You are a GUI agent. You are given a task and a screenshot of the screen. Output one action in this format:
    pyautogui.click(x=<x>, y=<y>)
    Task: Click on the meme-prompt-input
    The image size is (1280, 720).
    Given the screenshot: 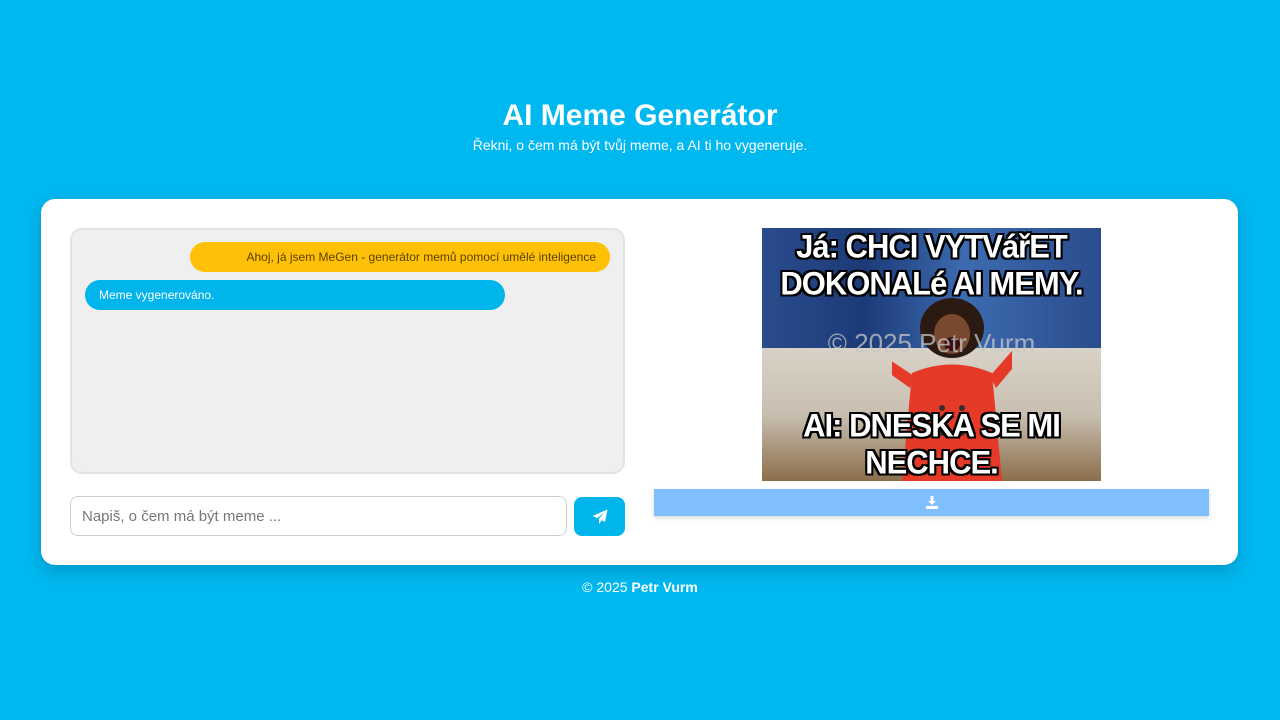 What is the action you would take?
    pyautogui.click(x=318, y=516)
    